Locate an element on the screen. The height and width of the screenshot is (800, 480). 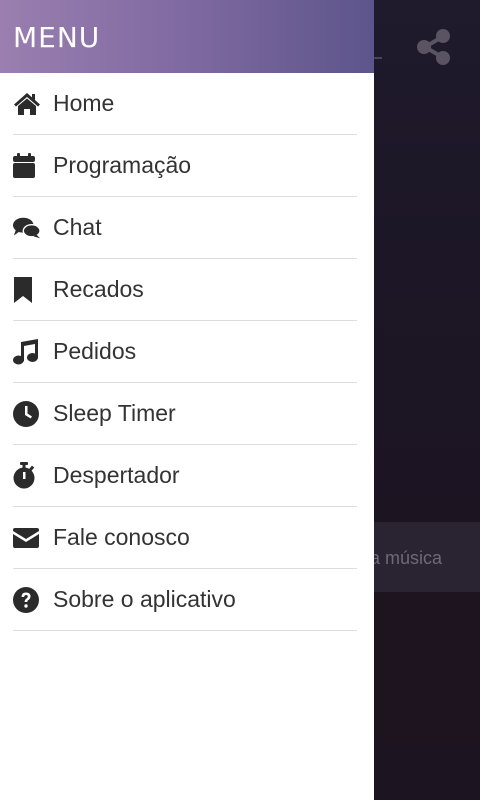
menu-item-chat: Chat is located at coordinates (185, 228).